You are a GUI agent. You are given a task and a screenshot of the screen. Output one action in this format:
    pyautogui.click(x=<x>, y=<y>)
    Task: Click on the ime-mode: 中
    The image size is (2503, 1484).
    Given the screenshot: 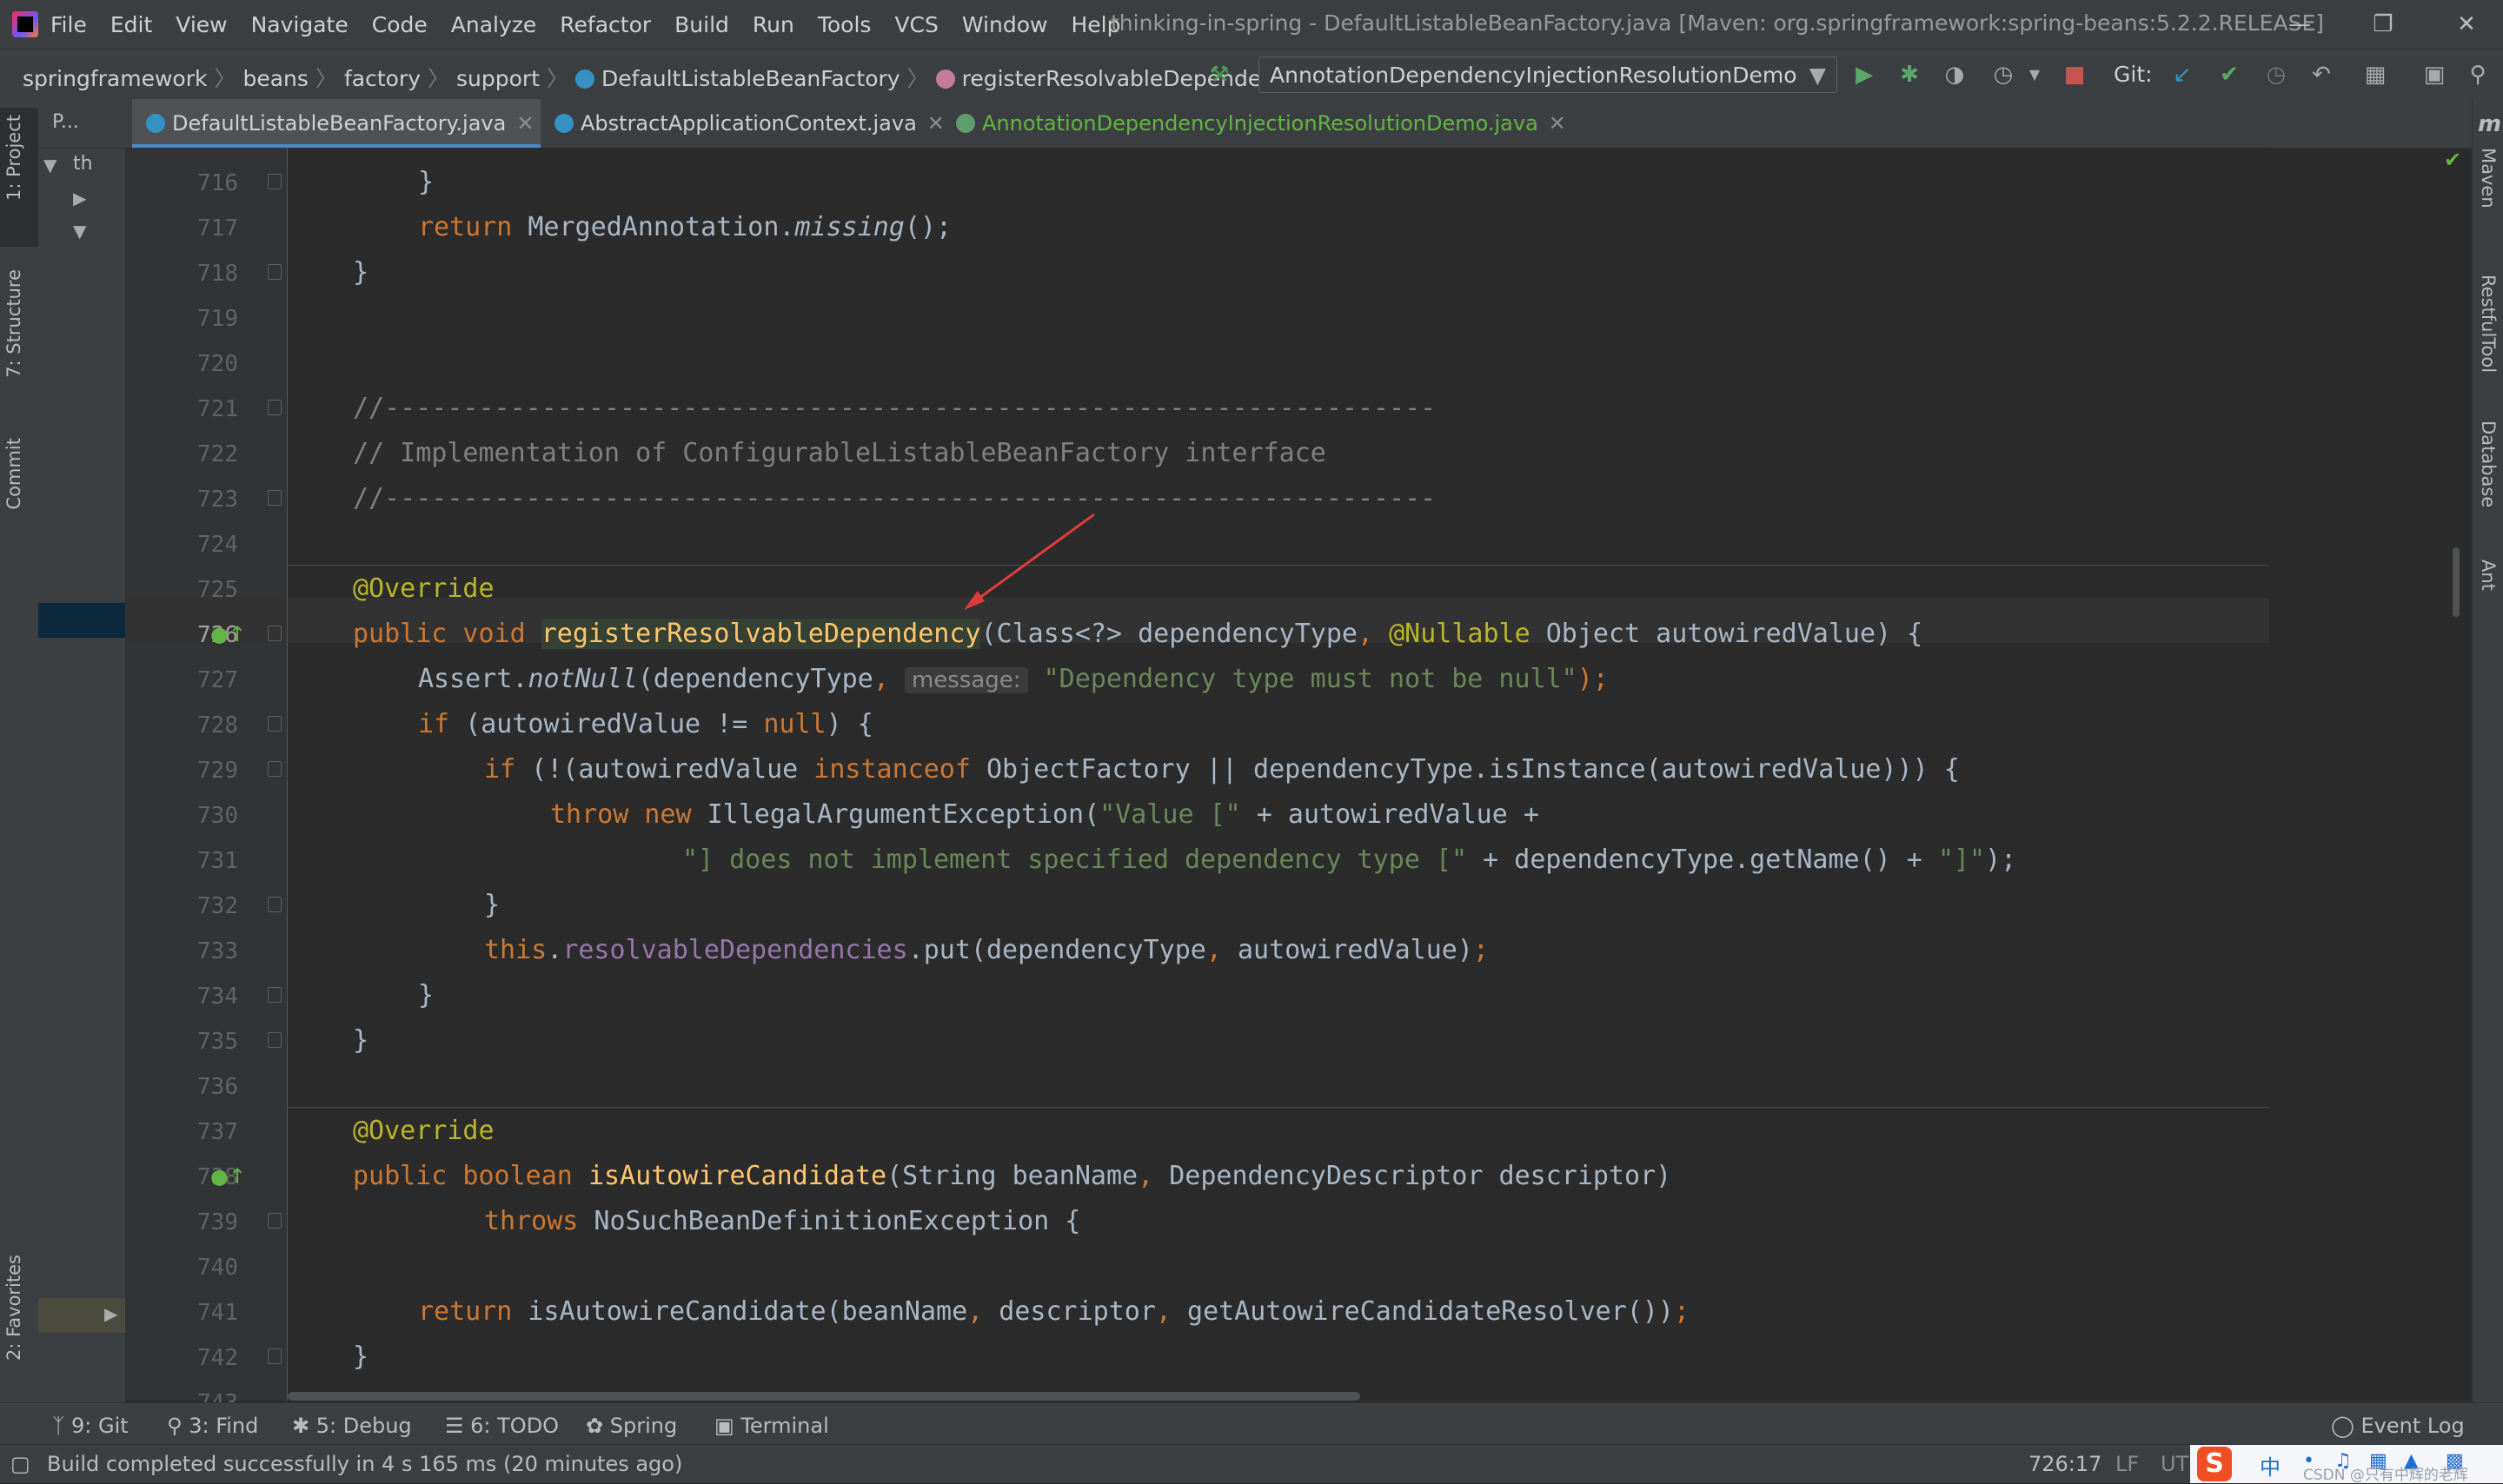 What is the action you would take?
    pyautogui.click(x=2270, y=1465)
    